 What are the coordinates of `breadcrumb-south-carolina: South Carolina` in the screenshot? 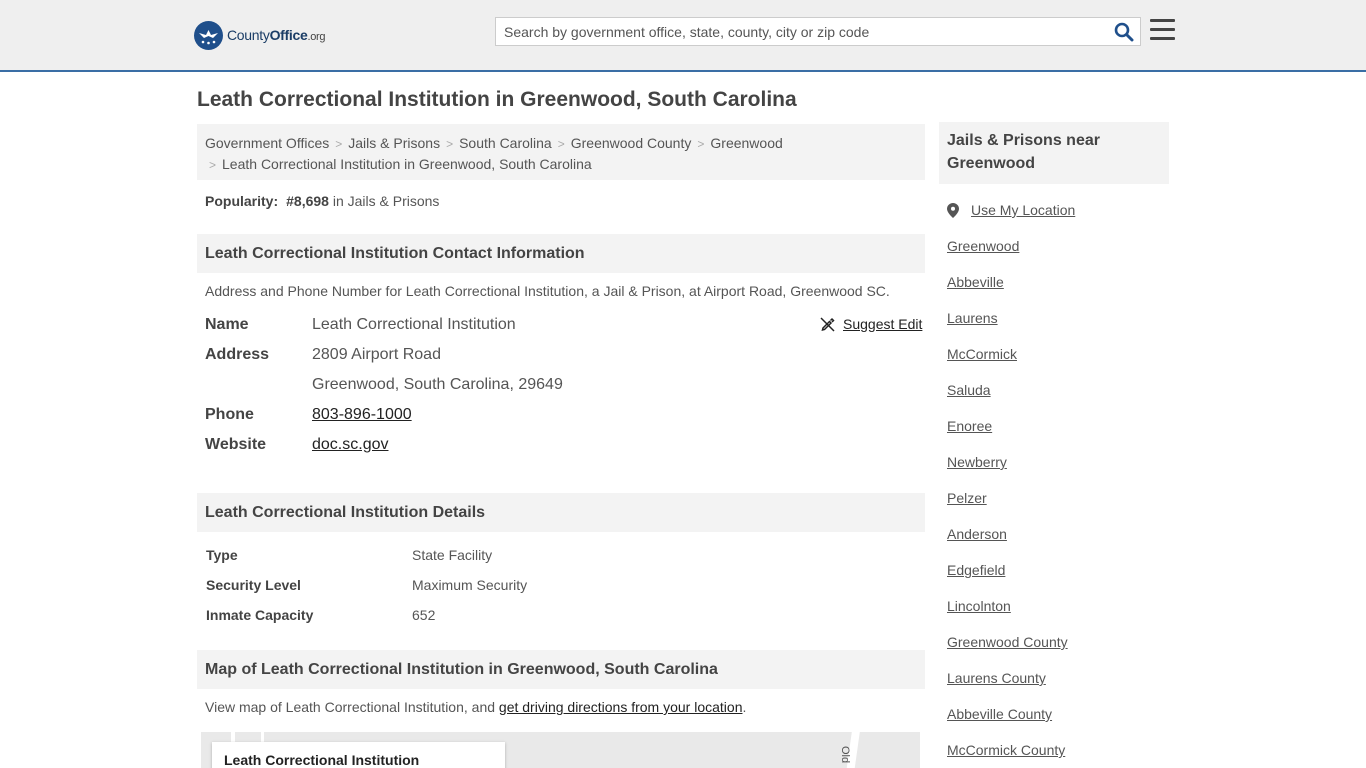 It's located at (505, 143).